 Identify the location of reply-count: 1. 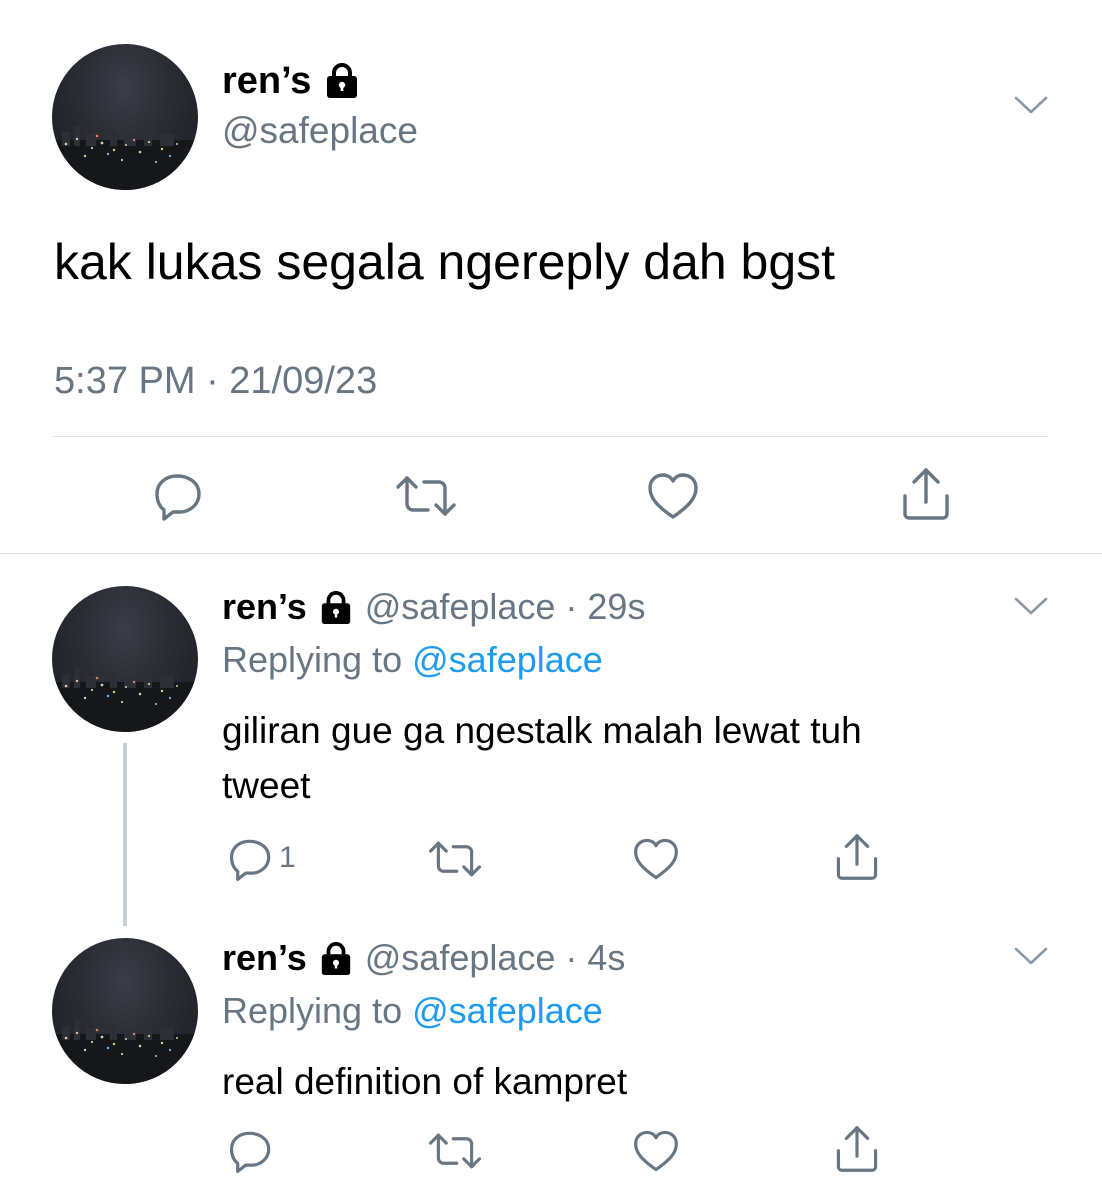
(287, 857).